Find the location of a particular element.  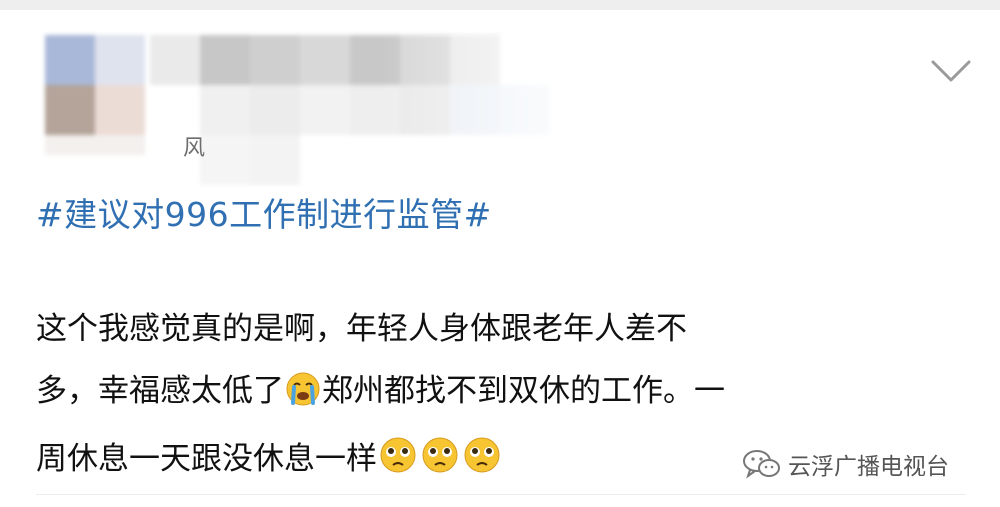

divider is located at coordinates (501, 494).